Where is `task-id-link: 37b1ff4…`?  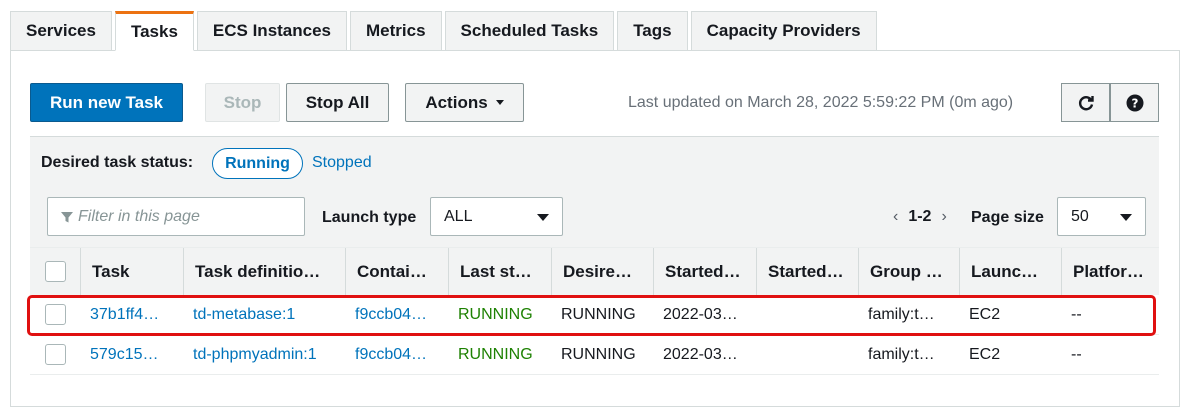 task-id-link: 37b1ff4… is located at coordinates (131, 315).